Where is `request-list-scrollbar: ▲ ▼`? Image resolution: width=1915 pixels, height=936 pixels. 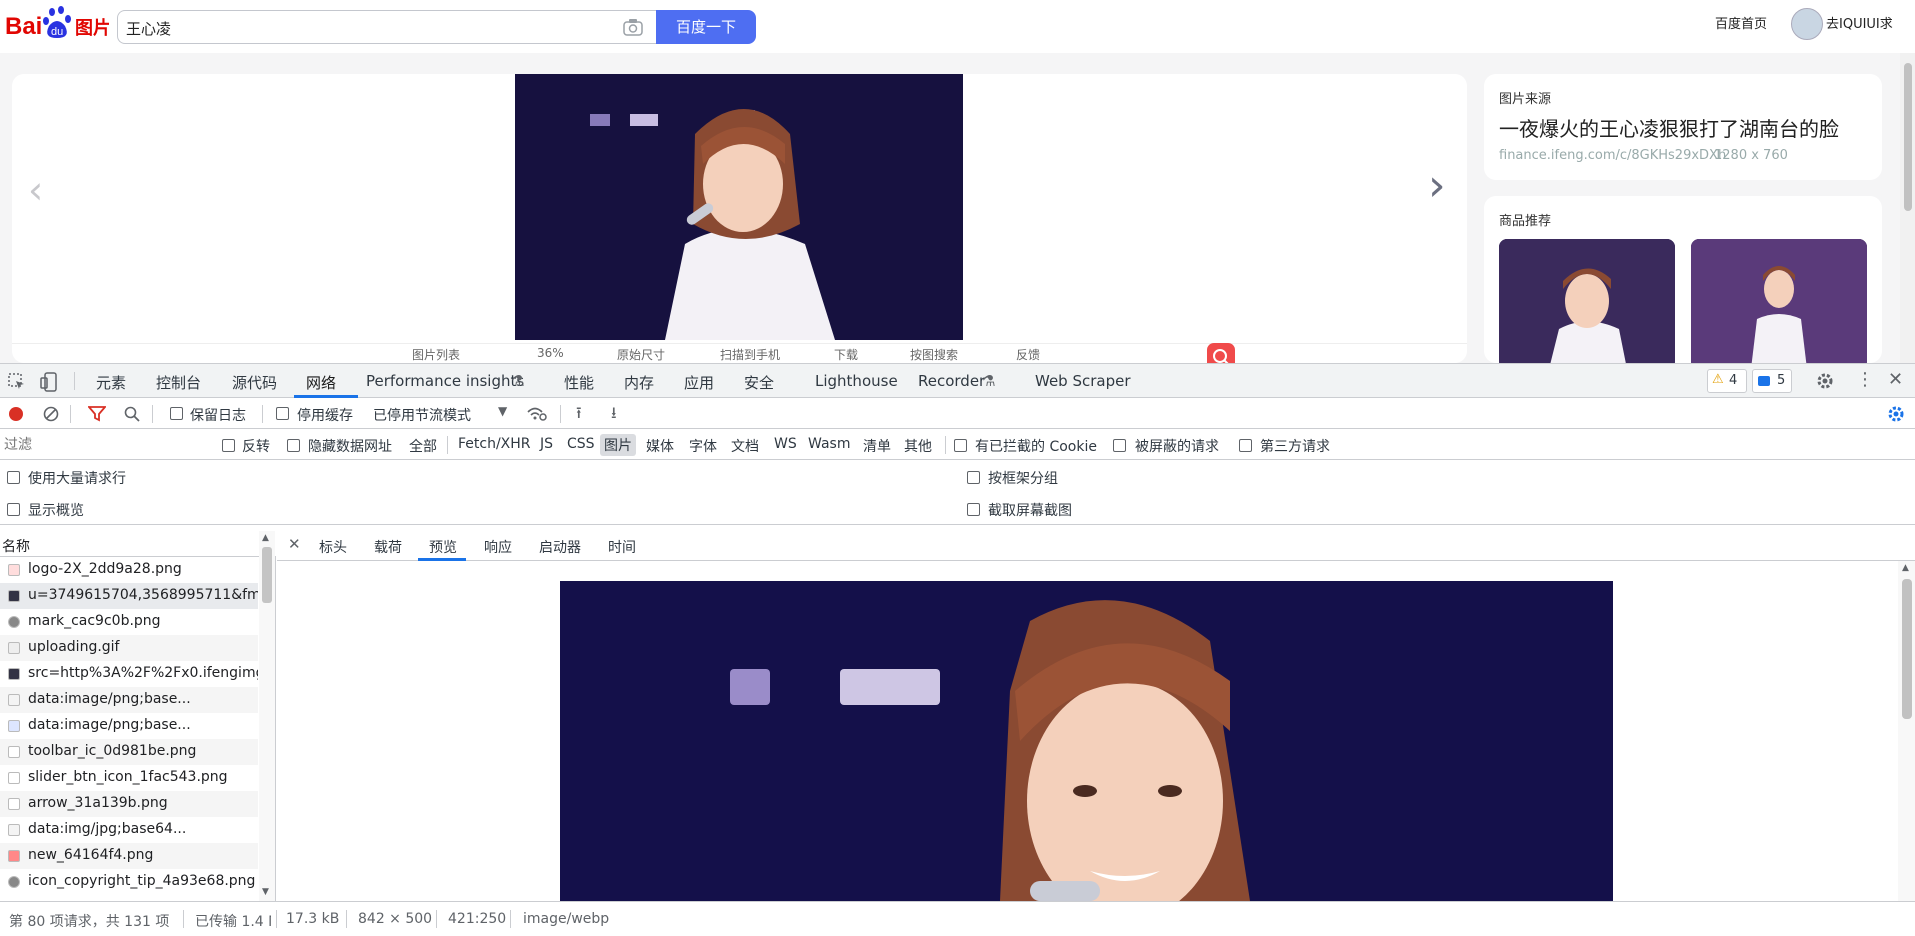 request-list-scrollbar: ▲ ▼ is located at coordinates (267, 716).